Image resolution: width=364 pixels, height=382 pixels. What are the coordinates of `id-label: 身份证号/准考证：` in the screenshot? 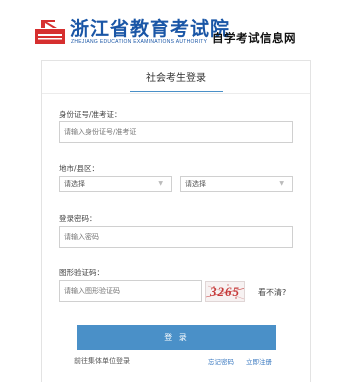 It's located at (90, 114).